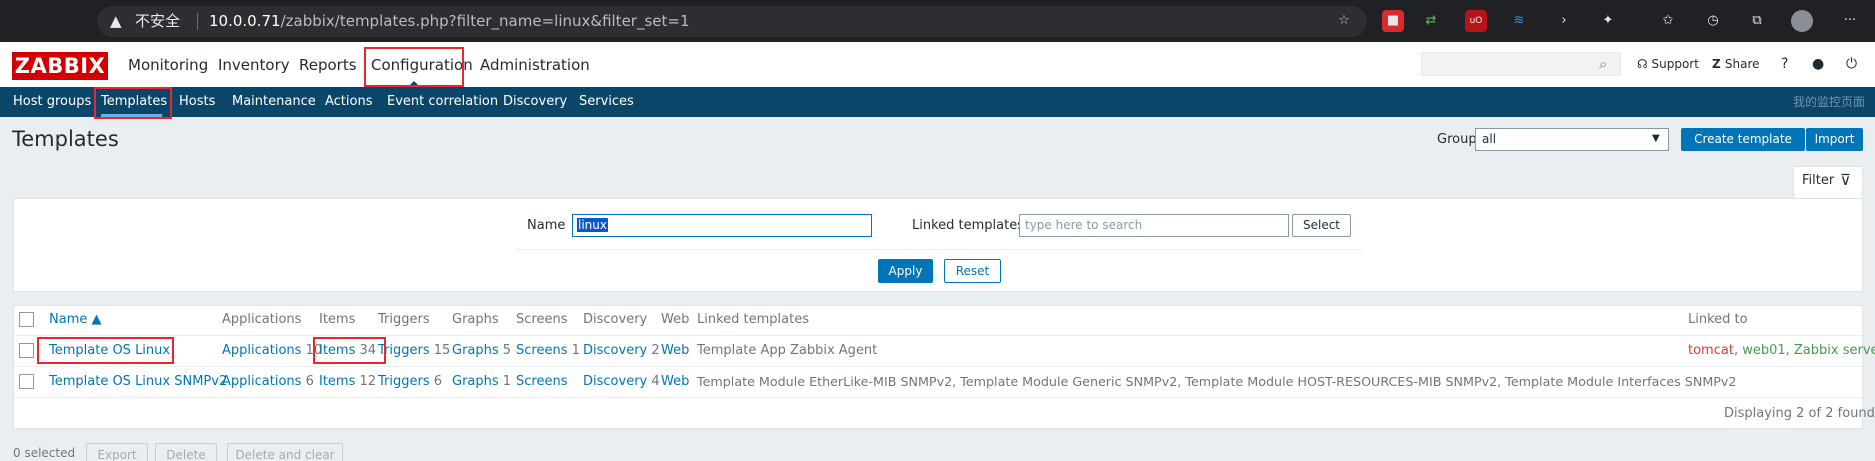 The height and width of the screenshot is (461, 1875). I want to click on search-icon: ⌕, so click(1603, 64).